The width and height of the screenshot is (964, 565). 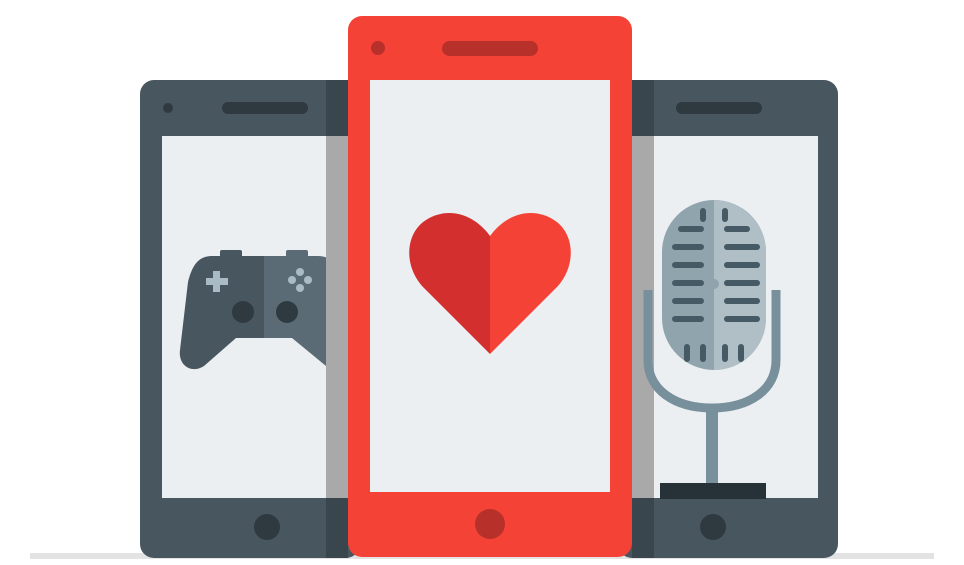 I want to click on left-divider-screen, so click(x=337, y=317).